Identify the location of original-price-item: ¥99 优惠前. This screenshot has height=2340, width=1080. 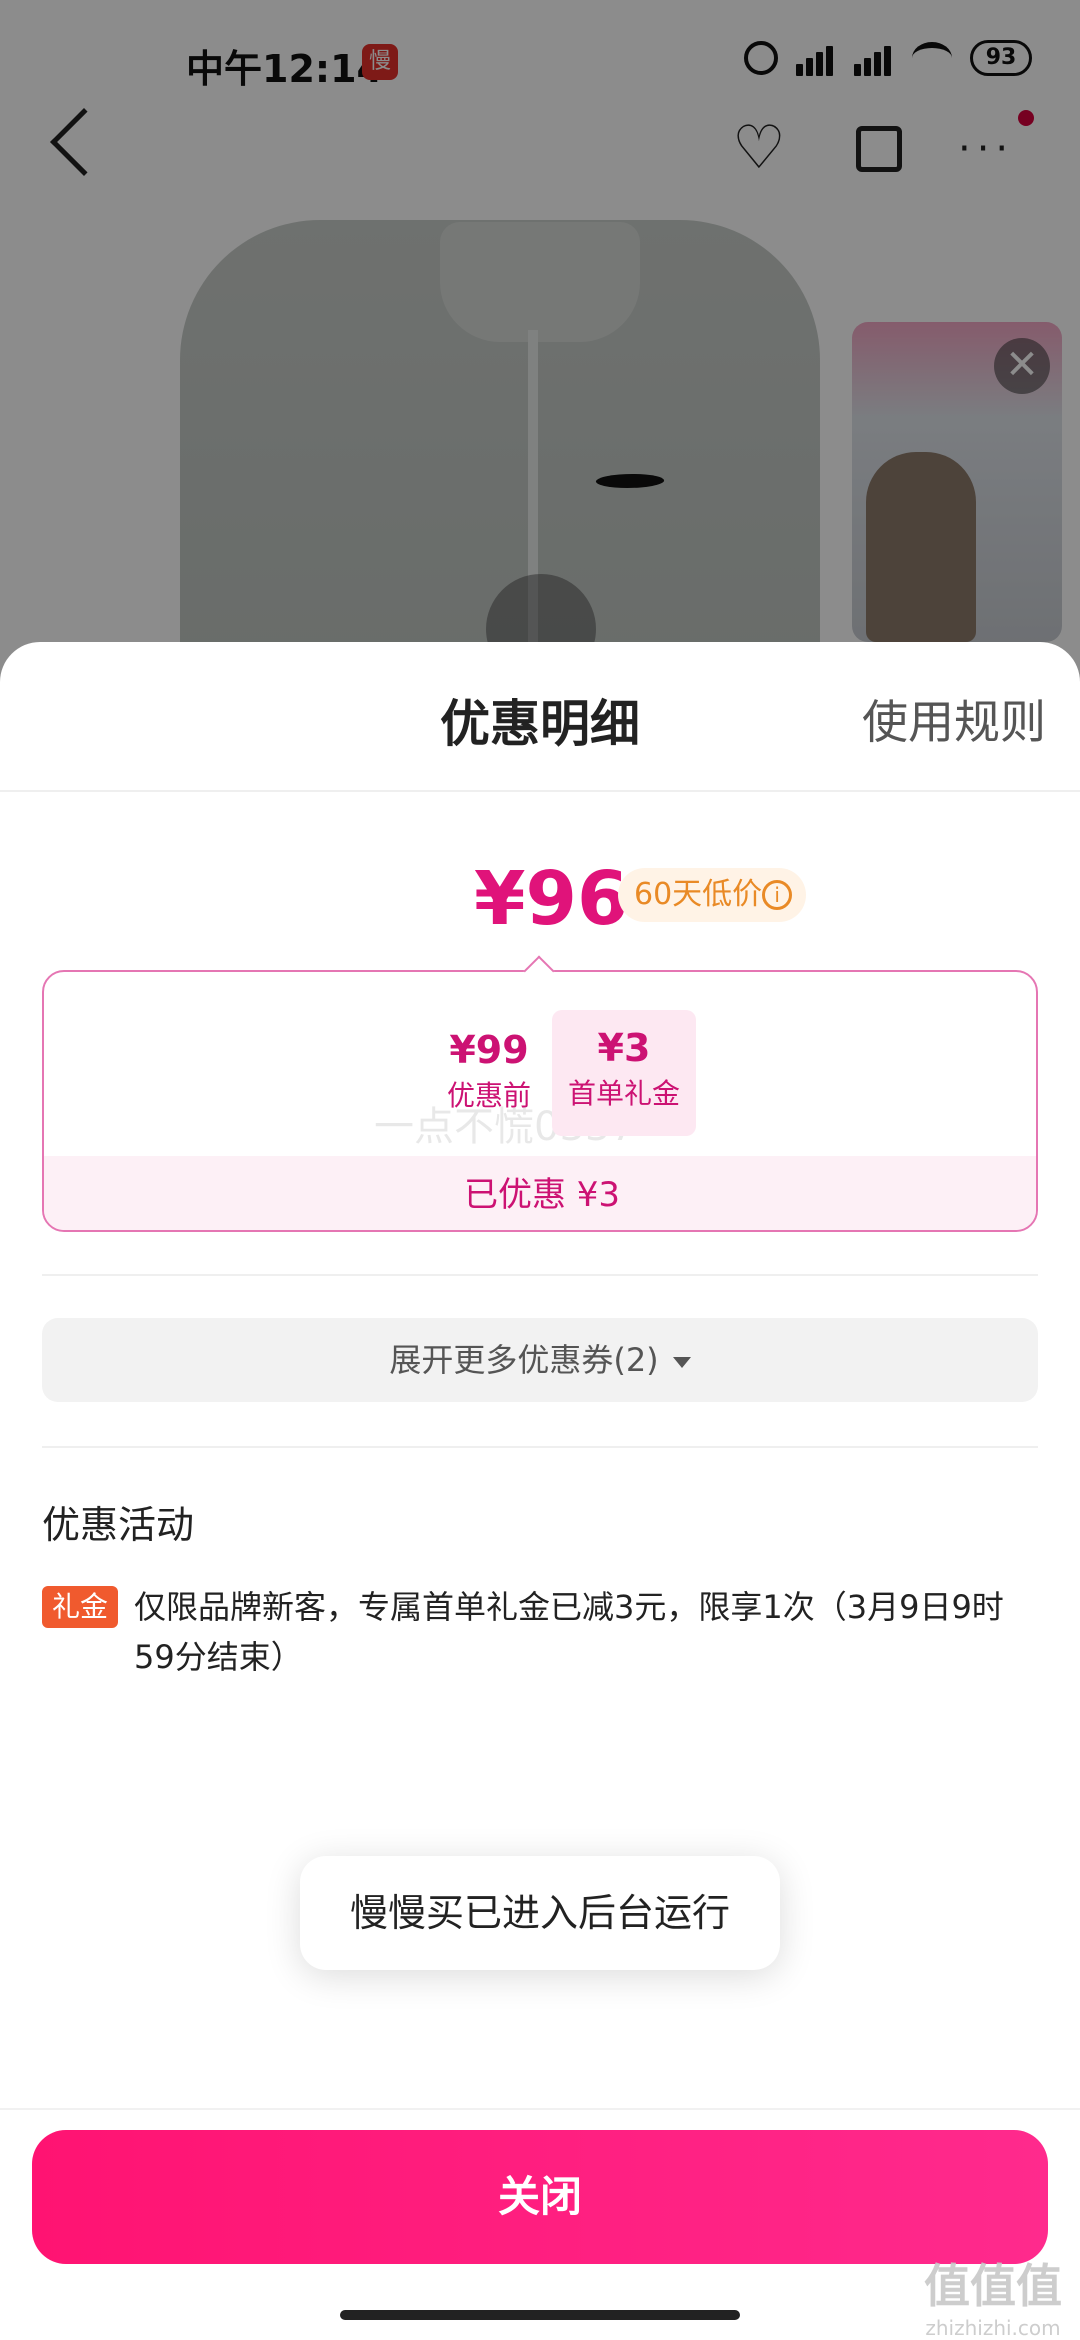
(489, 1071).